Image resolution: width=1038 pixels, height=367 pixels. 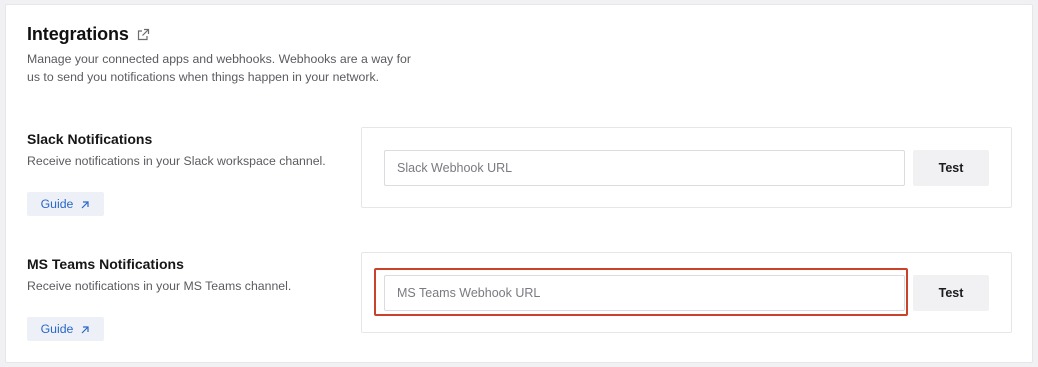 I want to click on slack-guide-button: Guide, so click(x=65, y=204).